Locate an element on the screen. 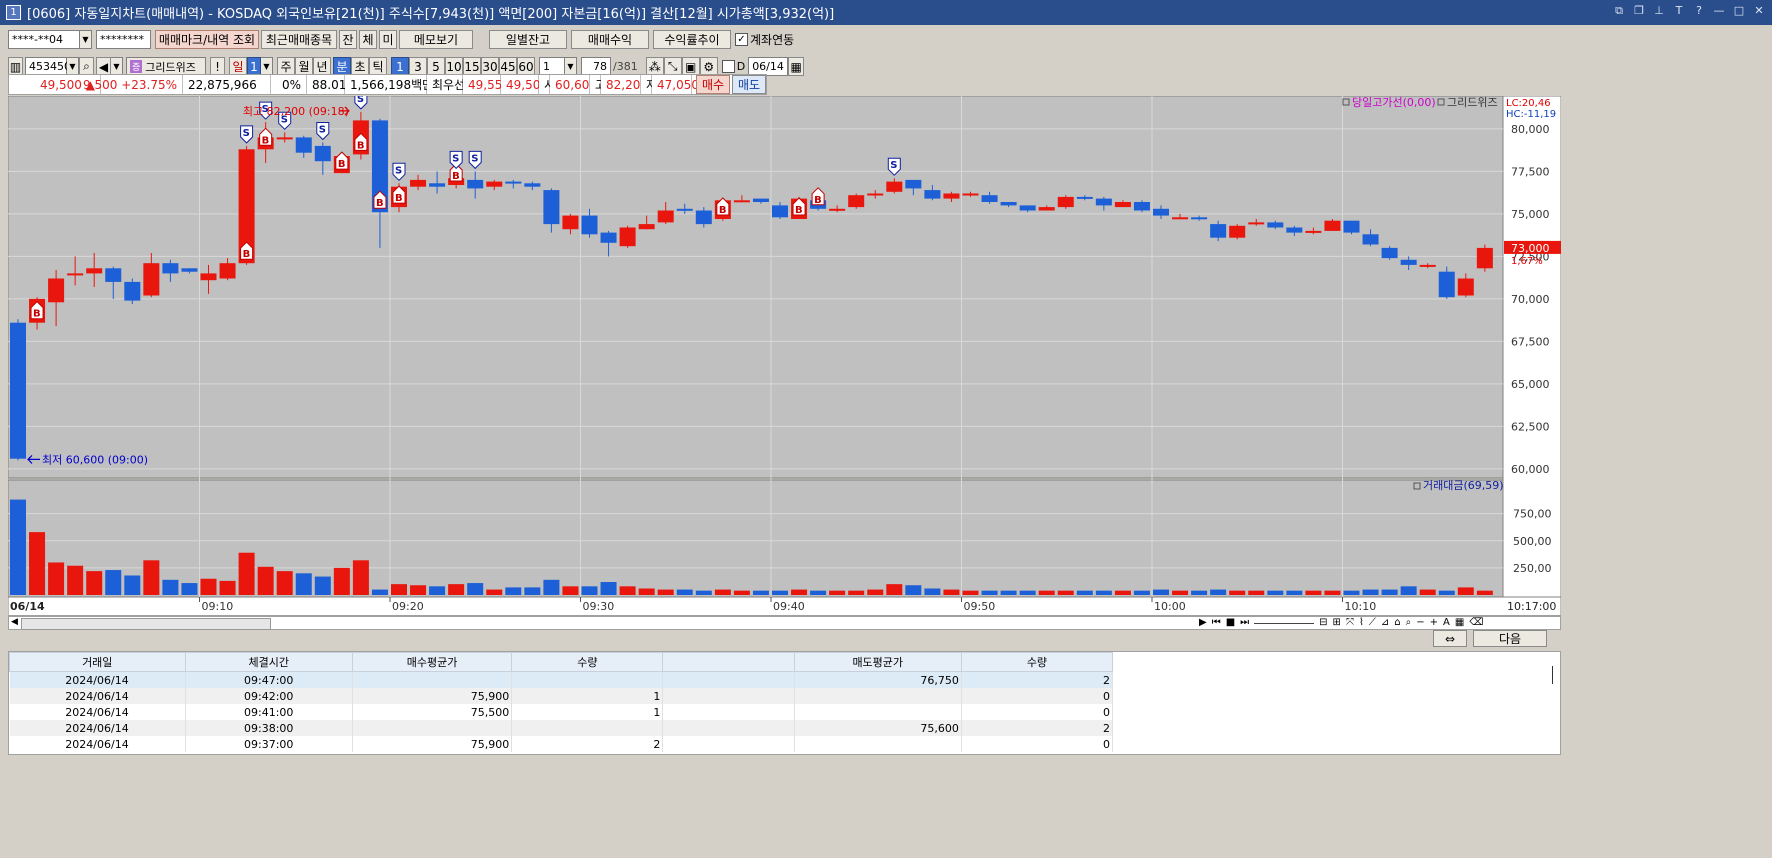  chart-tool-icon: ⌂ is located at coordinates (1397, 623).